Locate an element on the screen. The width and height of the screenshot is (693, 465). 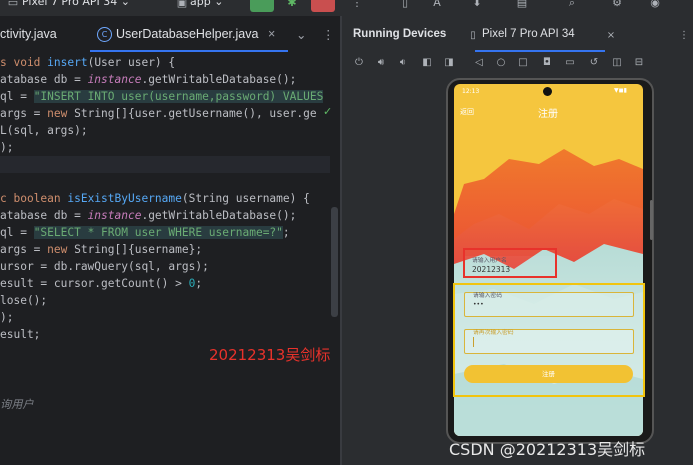
status-time: 12:13 is located at coordinates (471, 91).